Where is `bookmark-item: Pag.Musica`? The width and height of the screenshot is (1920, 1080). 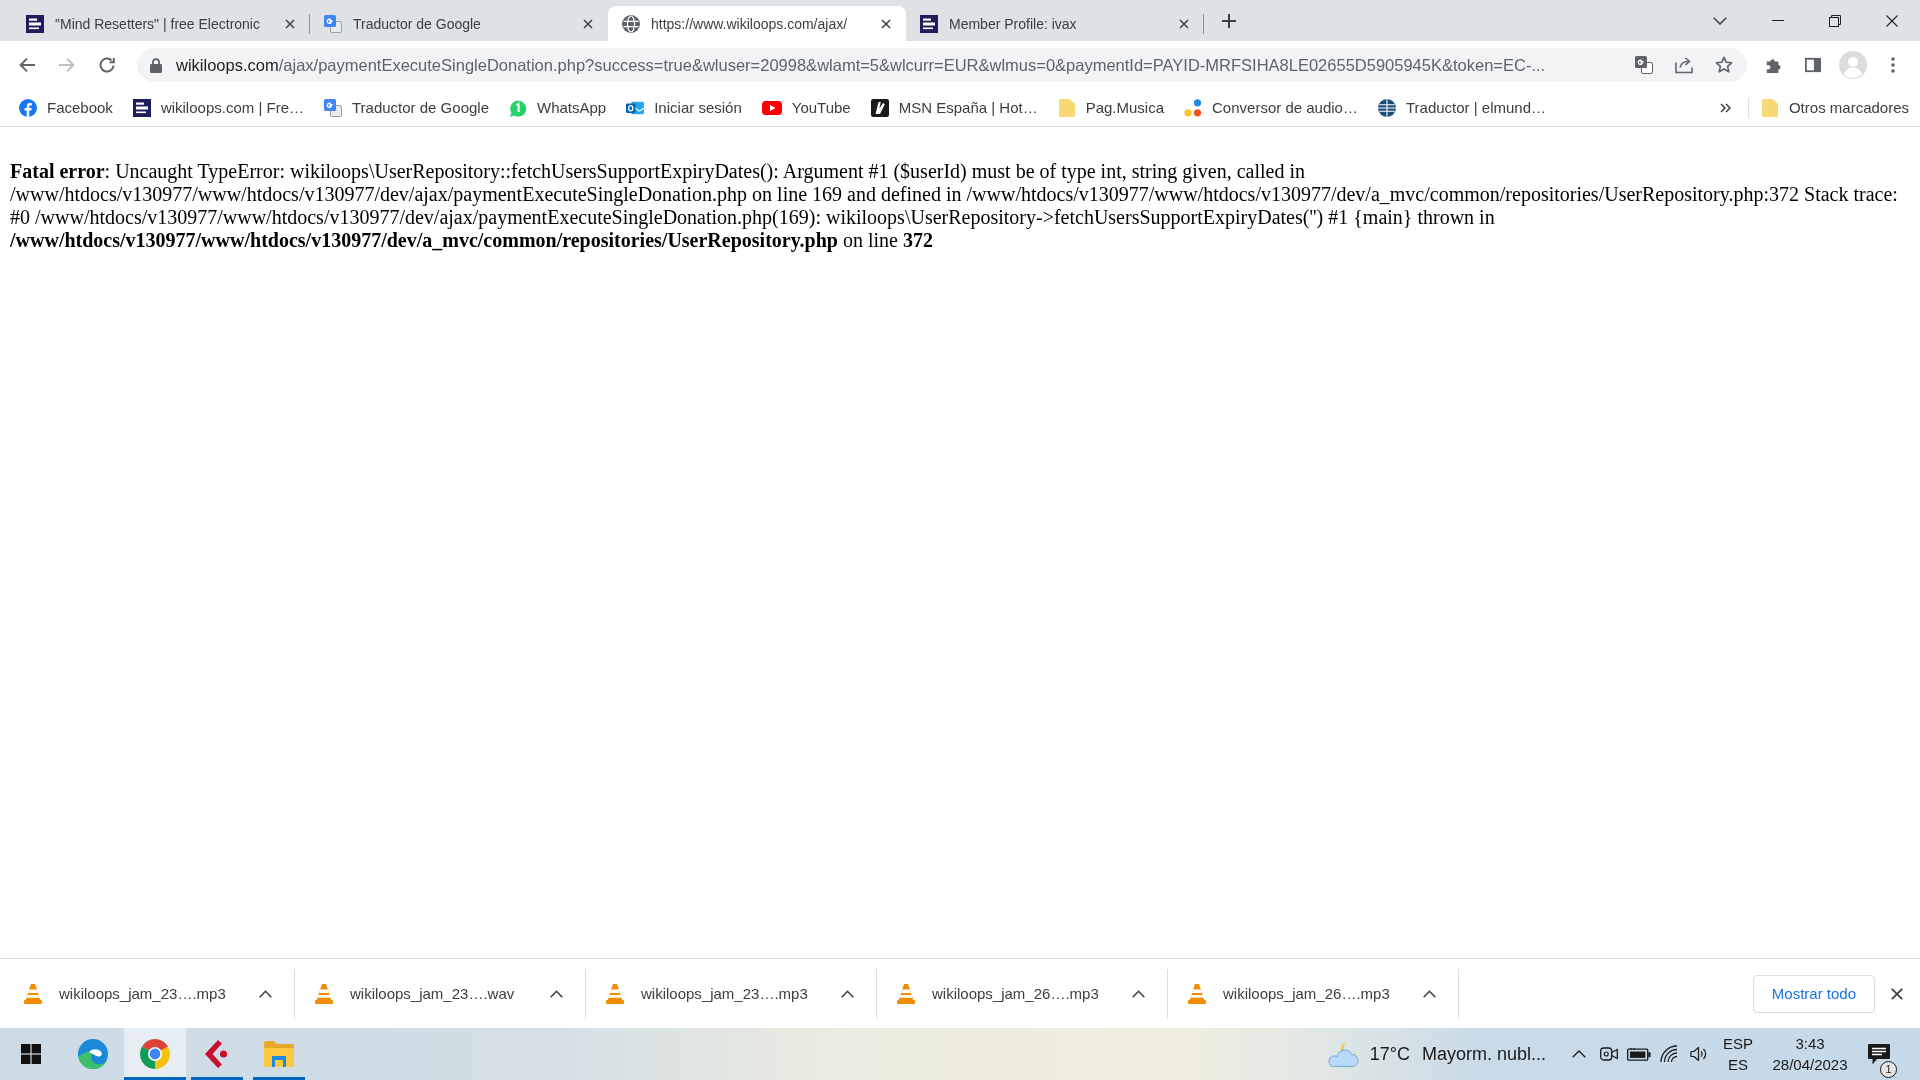 bookmark-item: Pag.Musica is located at coordinates (1111, 107).